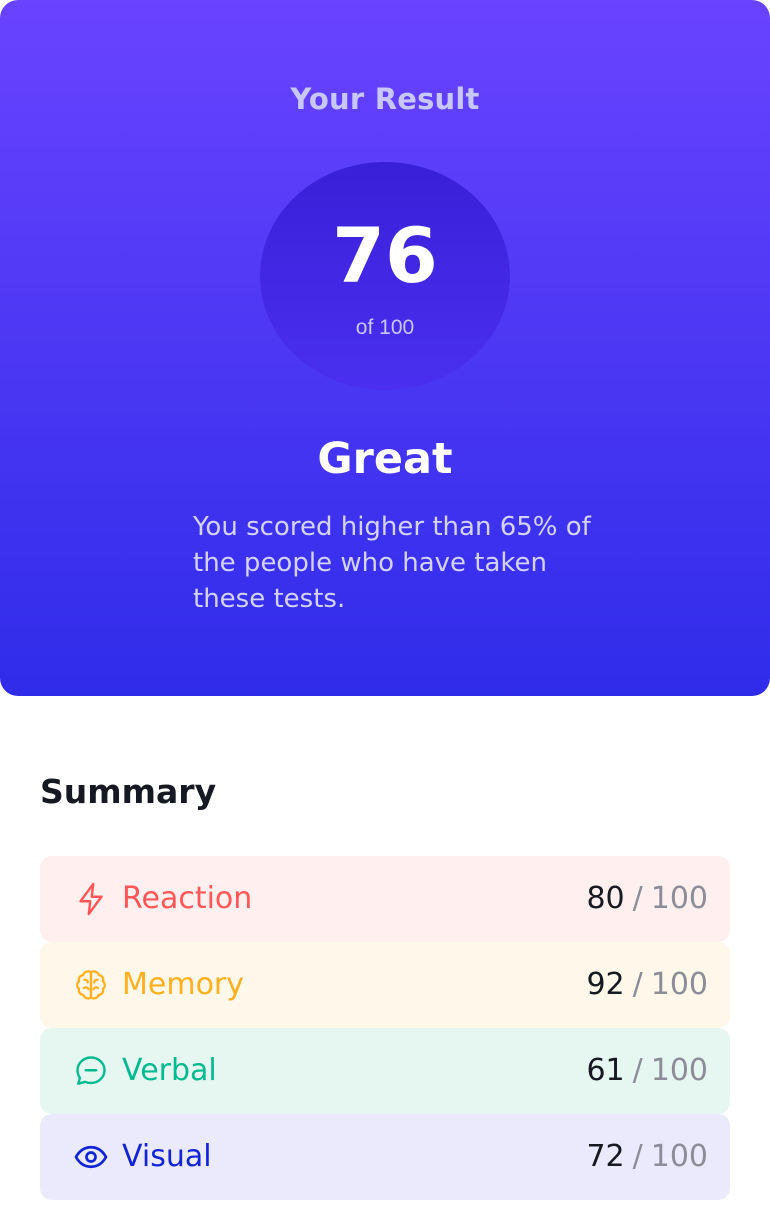 This screenshot has height=1208, width=770. What do you see at coordinates (385, 899) in the screenshot?
I see `summary-item-reaction: Reaction 80/100` at bounding box center [385, 899].